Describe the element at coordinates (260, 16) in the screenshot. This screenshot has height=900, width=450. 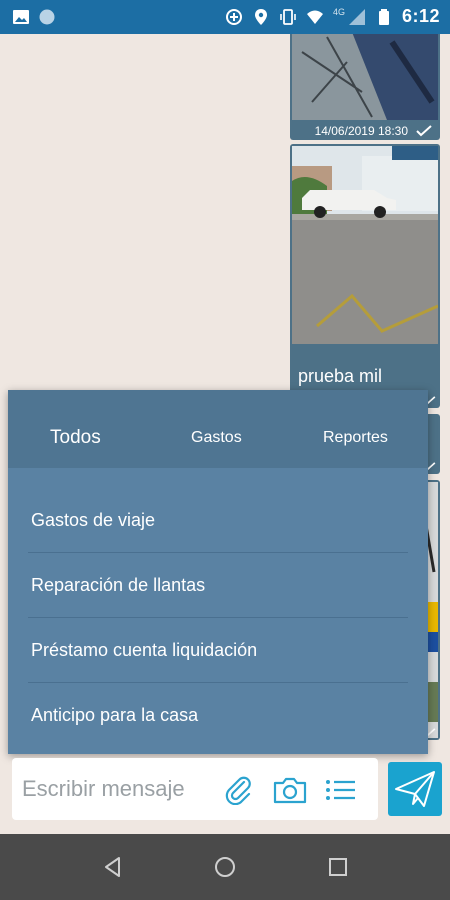
I see `location-icon` at that location.